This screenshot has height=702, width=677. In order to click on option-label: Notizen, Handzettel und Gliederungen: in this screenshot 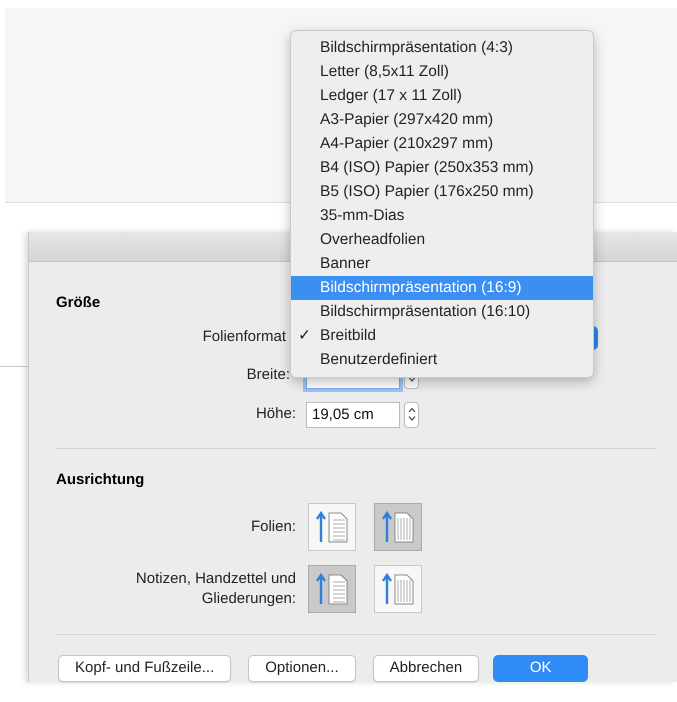, I will do `click(215, 589)`.